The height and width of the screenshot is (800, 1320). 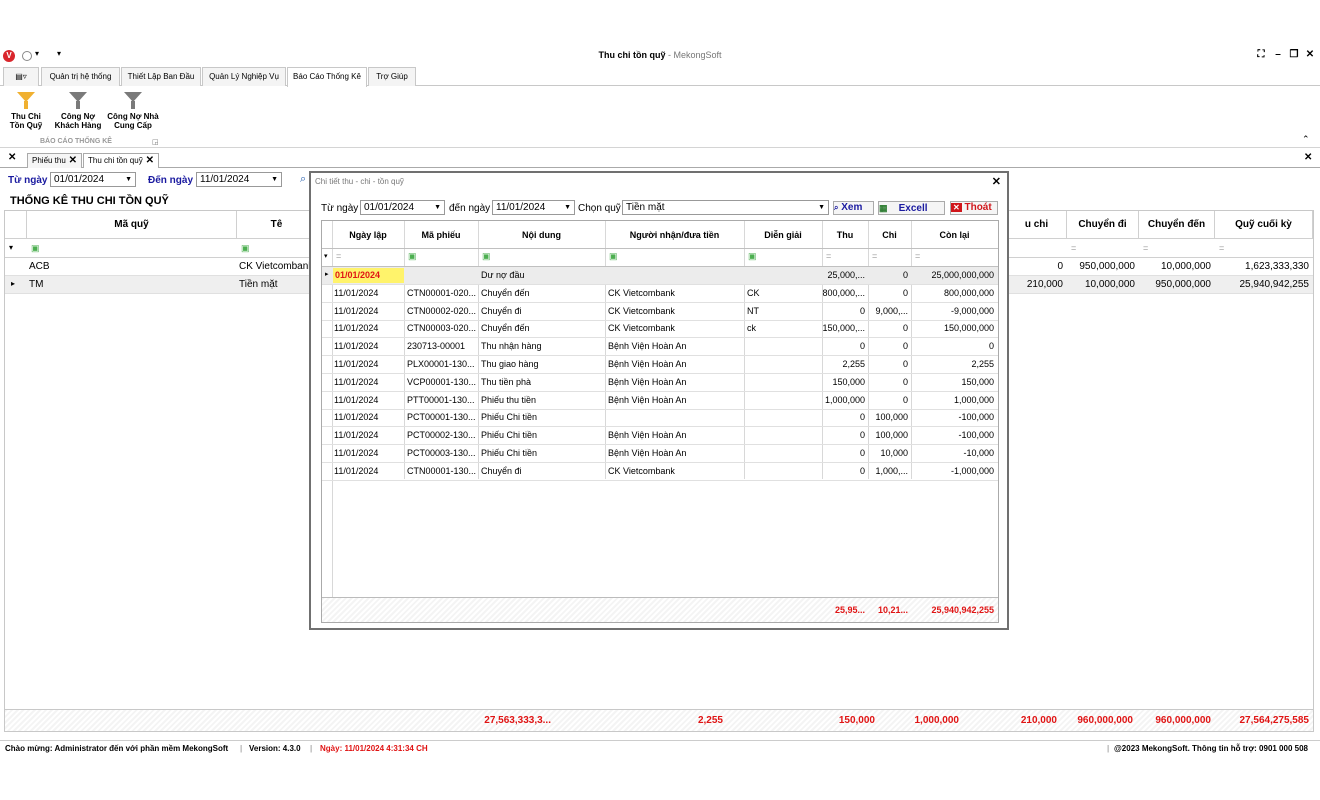 What do you see at coordinates (368, 235) in the screenshot?
I see `col-ngay-lap: Ngày lập` at bounding box center [368, 235].